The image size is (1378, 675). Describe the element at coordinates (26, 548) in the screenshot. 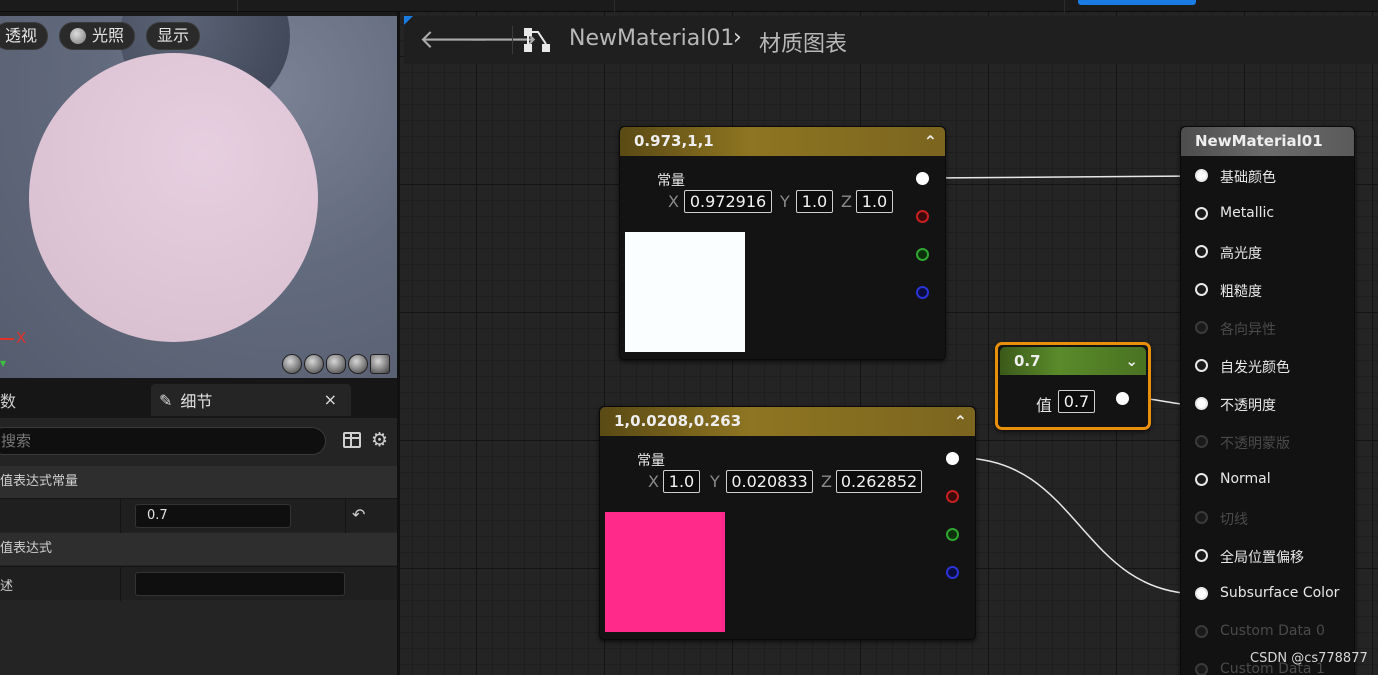

I see `category-label: 值表达式` at that location.